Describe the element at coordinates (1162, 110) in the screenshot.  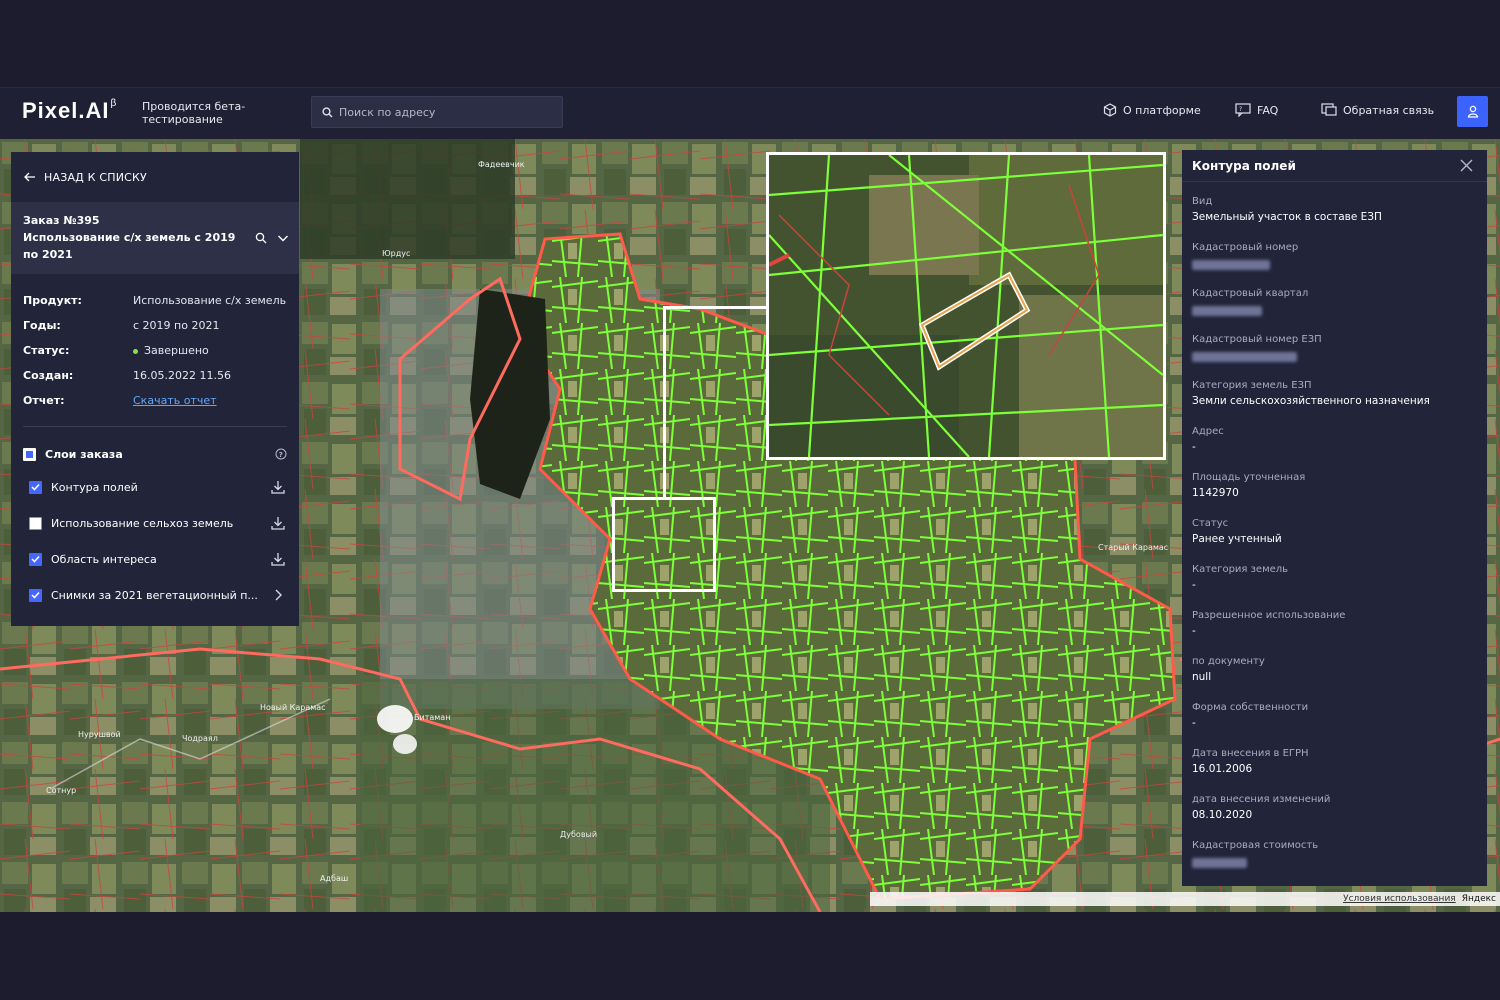
I see `about-label: О платформе` at that location.